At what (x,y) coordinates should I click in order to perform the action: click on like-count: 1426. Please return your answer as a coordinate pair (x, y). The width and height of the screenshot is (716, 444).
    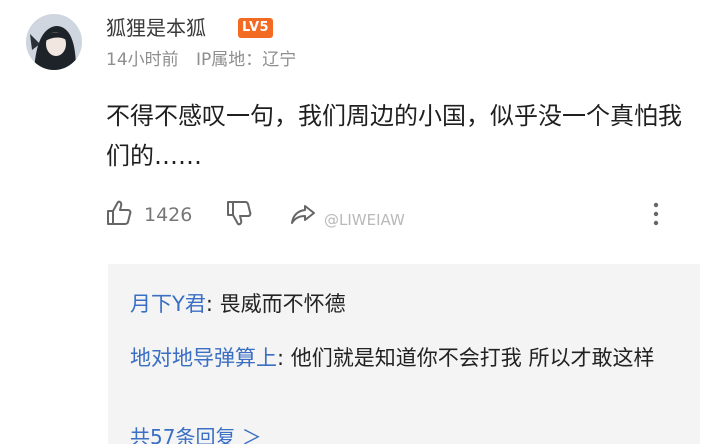
    Looking at the image, I should click on (168, 215).